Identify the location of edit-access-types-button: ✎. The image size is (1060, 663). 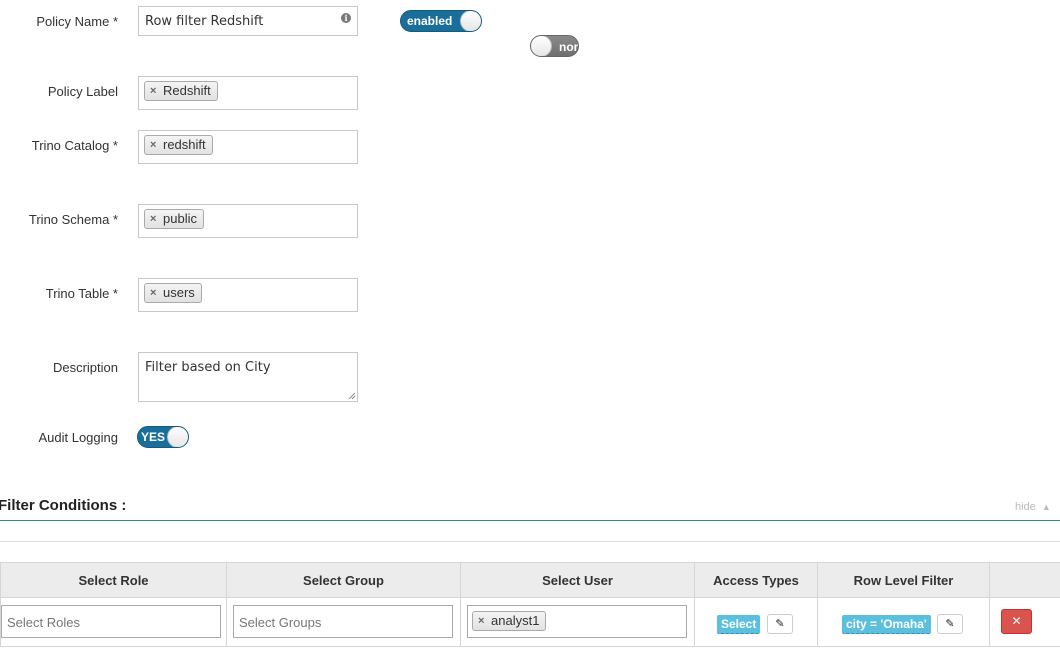
(780, 624).